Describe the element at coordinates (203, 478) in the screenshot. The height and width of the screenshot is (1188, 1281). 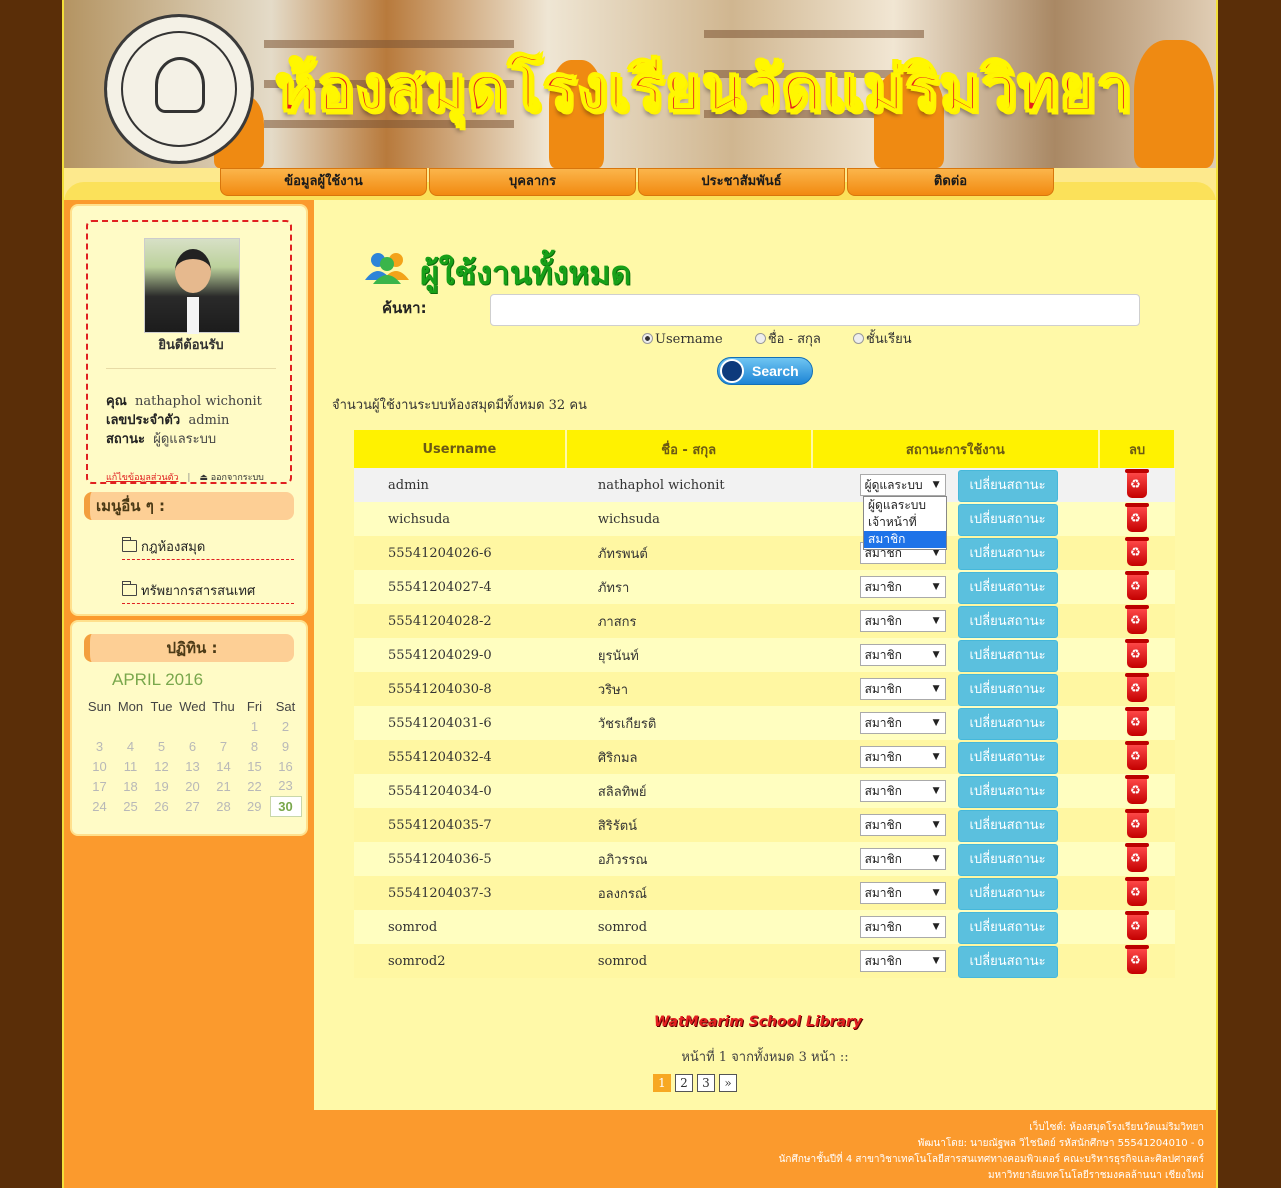
I see `logout-icon: ⏏` at that location.